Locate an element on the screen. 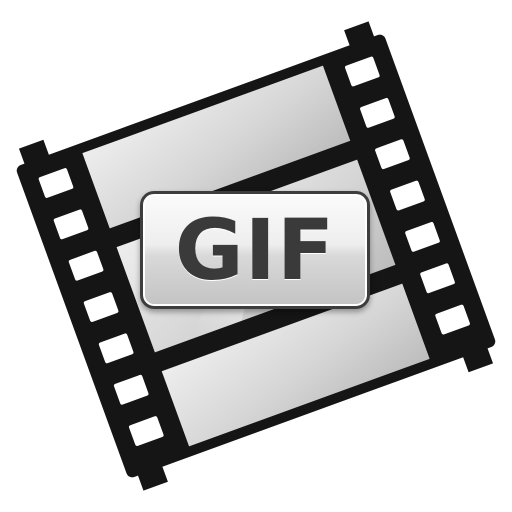 Image resolution: width=512 pixels, height=512 pixels. gif-badge-label: GIF is located at coordinates (255, 250).